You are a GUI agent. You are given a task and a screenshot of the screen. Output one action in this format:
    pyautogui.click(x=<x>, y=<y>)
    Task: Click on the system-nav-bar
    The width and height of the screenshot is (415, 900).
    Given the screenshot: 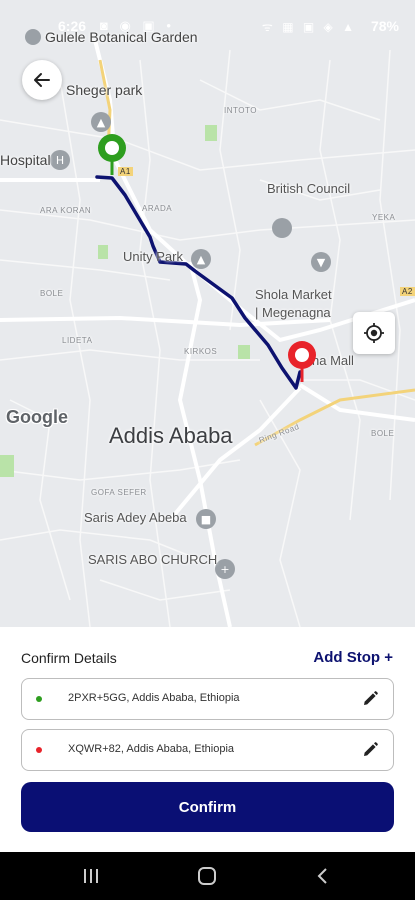 What is the action you would take?
    pyautogui.click(x=207, y=876)
    